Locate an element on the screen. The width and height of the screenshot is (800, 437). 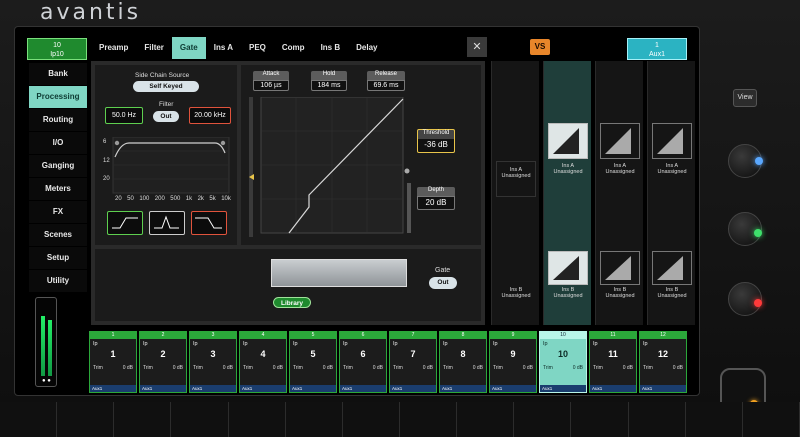
selected-channel-button: 10 Ip10 is located at coordinates (57, 49).